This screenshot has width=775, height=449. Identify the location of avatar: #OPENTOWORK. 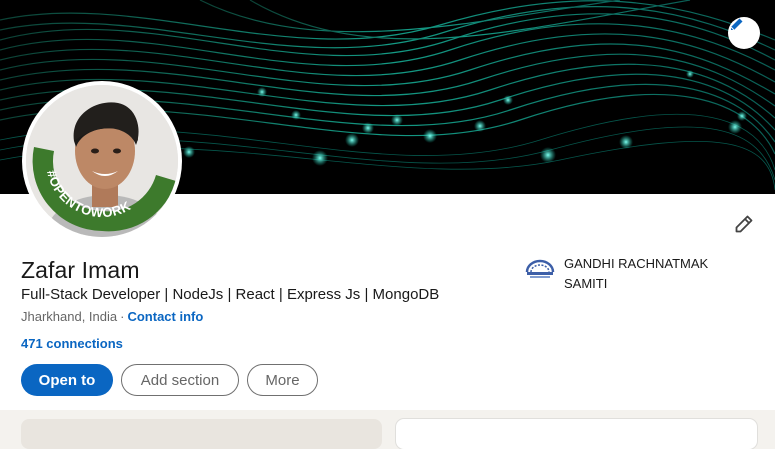
(102, 161).